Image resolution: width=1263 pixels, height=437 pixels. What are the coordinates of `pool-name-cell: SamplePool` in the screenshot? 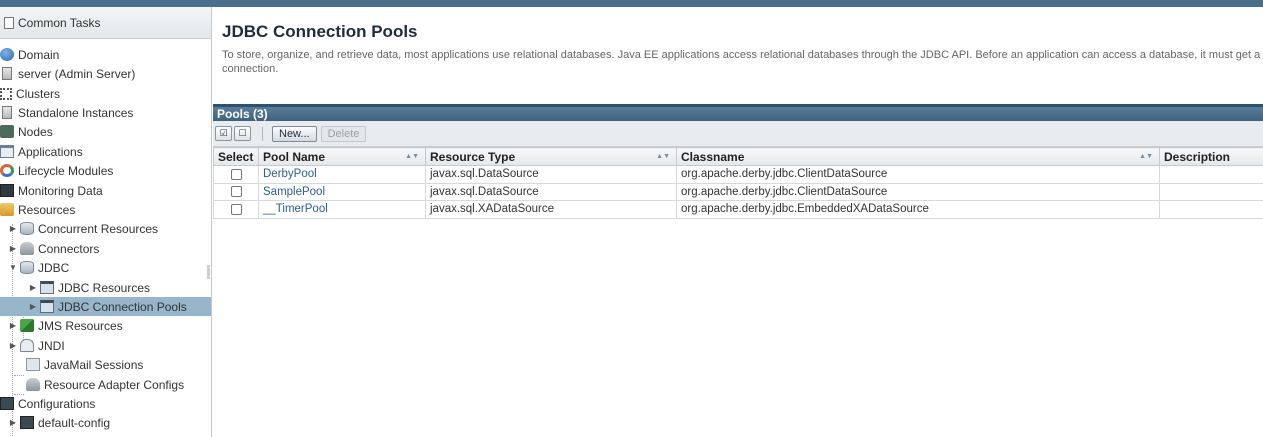 It's located at (342, 191).